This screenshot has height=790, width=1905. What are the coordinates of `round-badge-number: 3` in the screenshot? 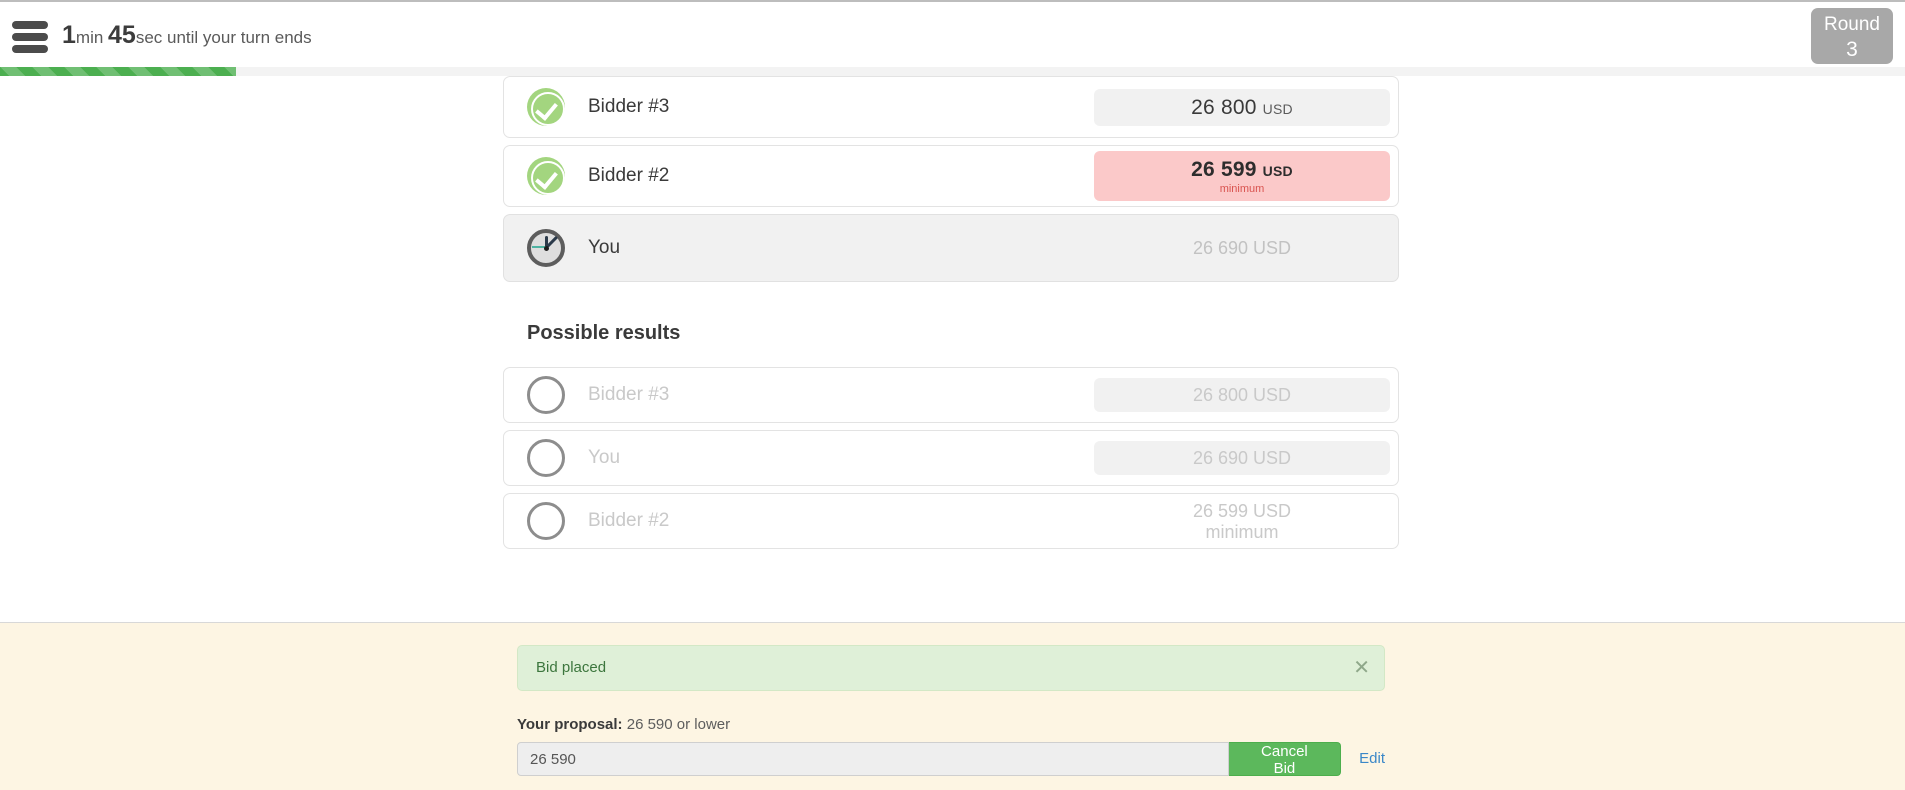 It's located at (1852, 49).